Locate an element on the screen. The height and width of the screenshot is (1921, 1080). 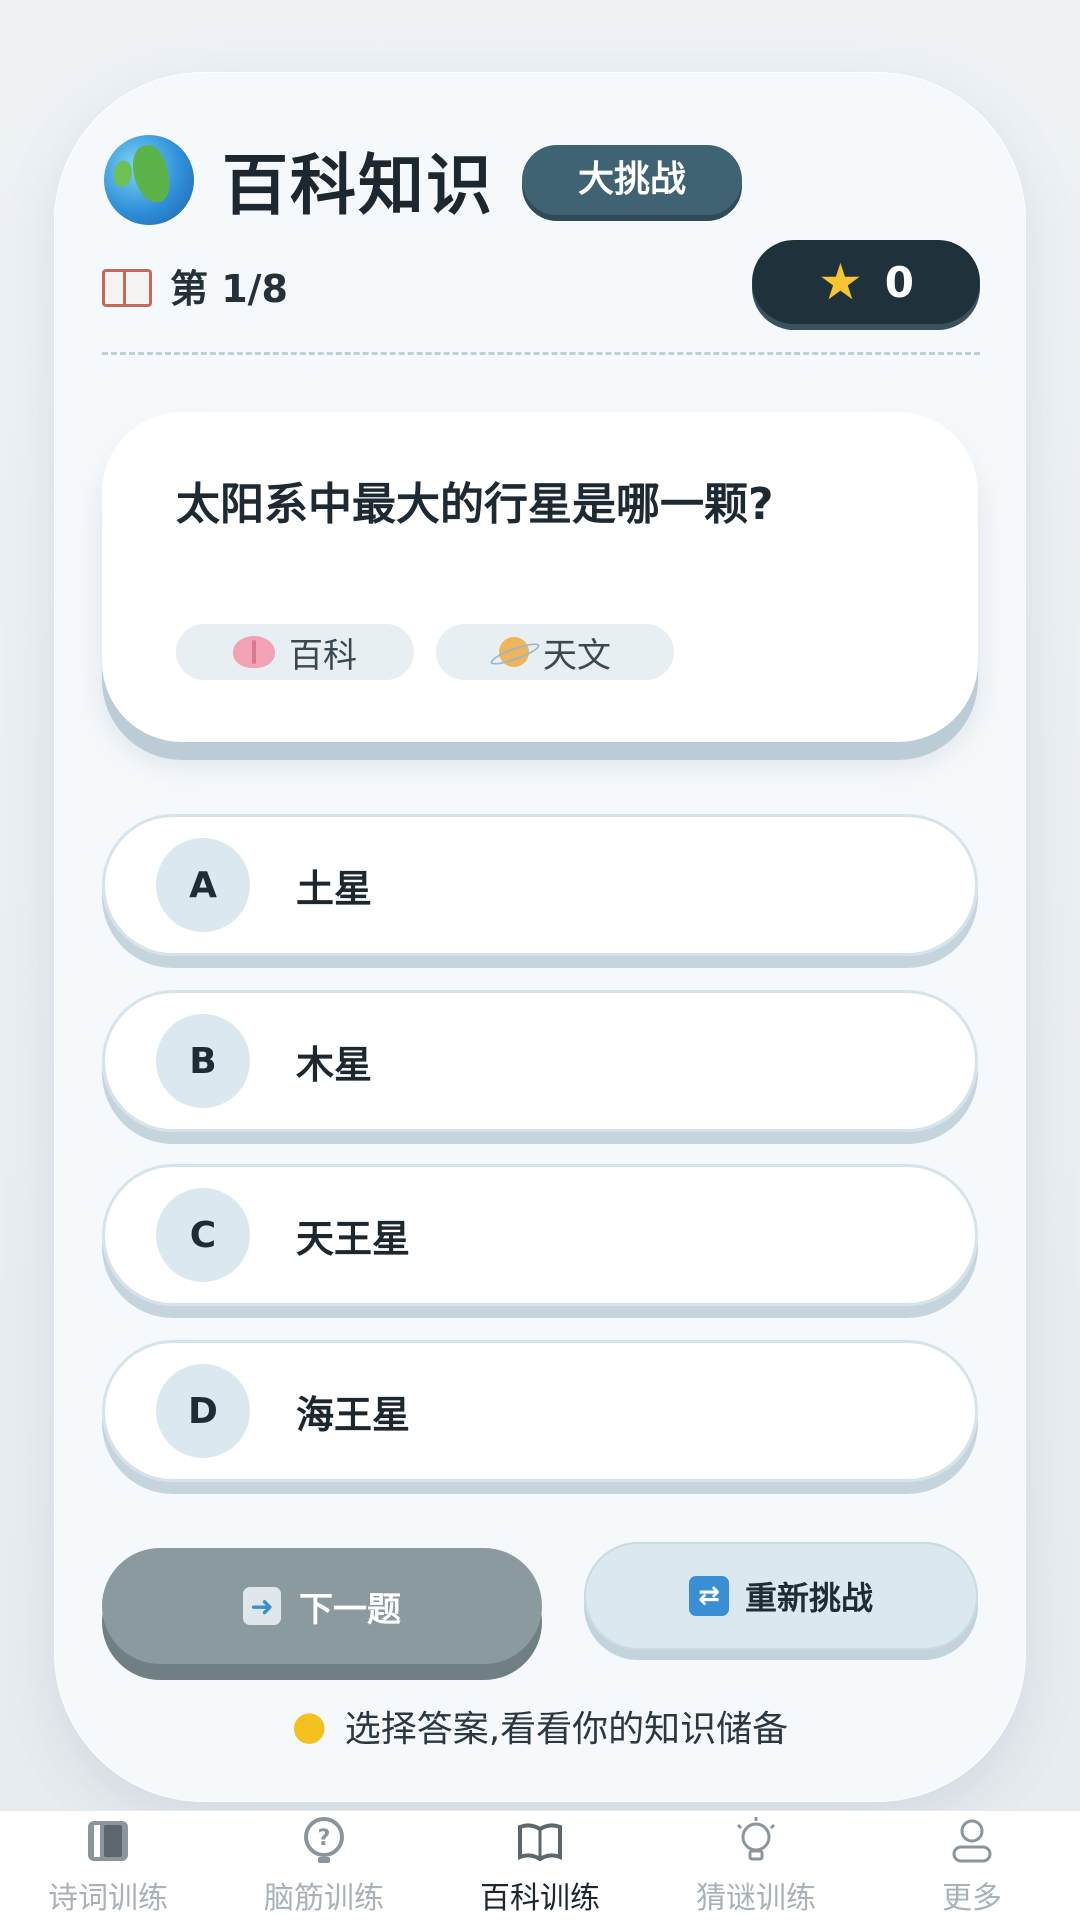
tab-brain: ? 脑筋训练 is located at coordinates (324, 1866).